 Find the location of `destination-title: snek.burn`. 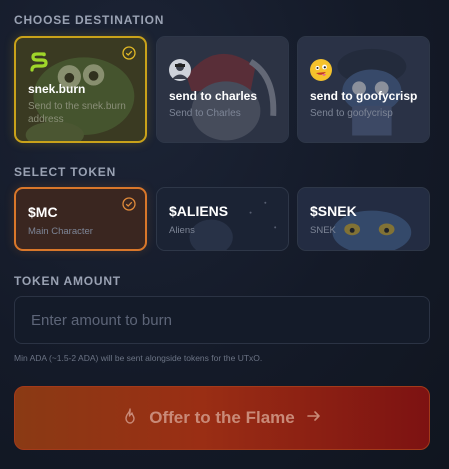

destination-title: snek.burn is located at coordinates (57, 89).